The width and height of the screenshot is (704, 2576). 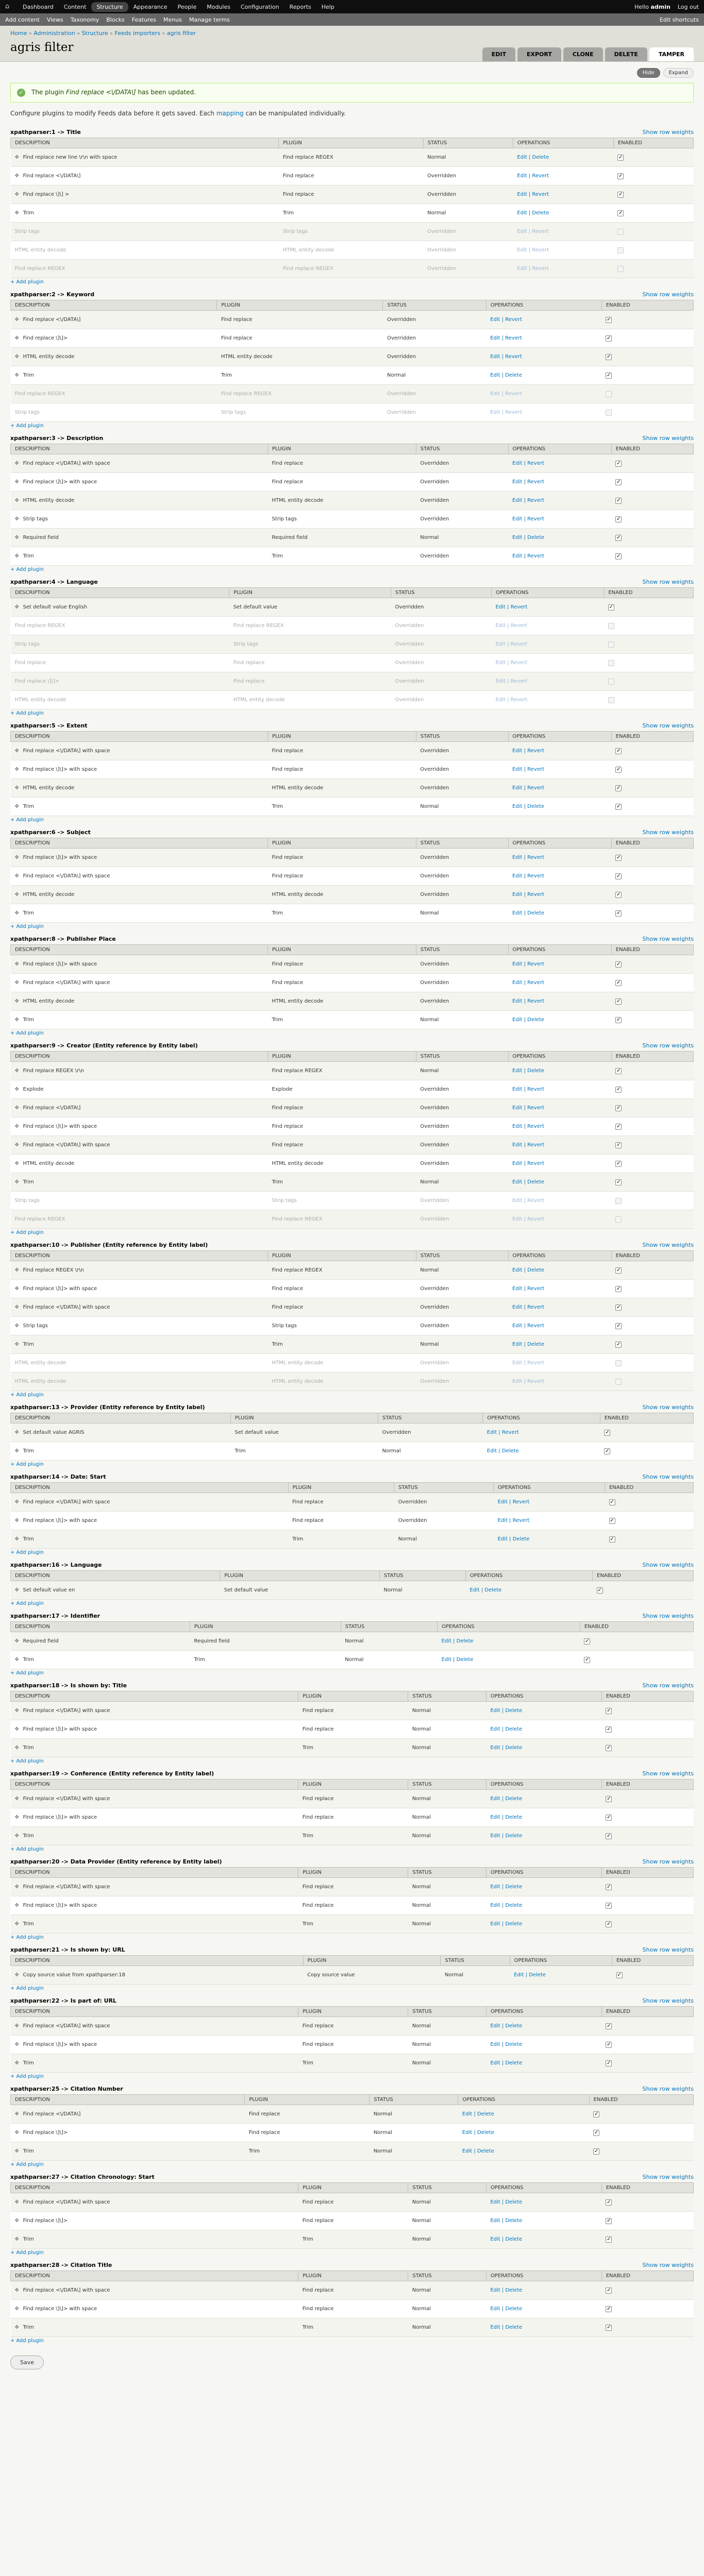 What do you see at coordinates (260, 7) in the screenshot?
I see `admin-menu-item: Configuration` at bounding box center [260, 7].